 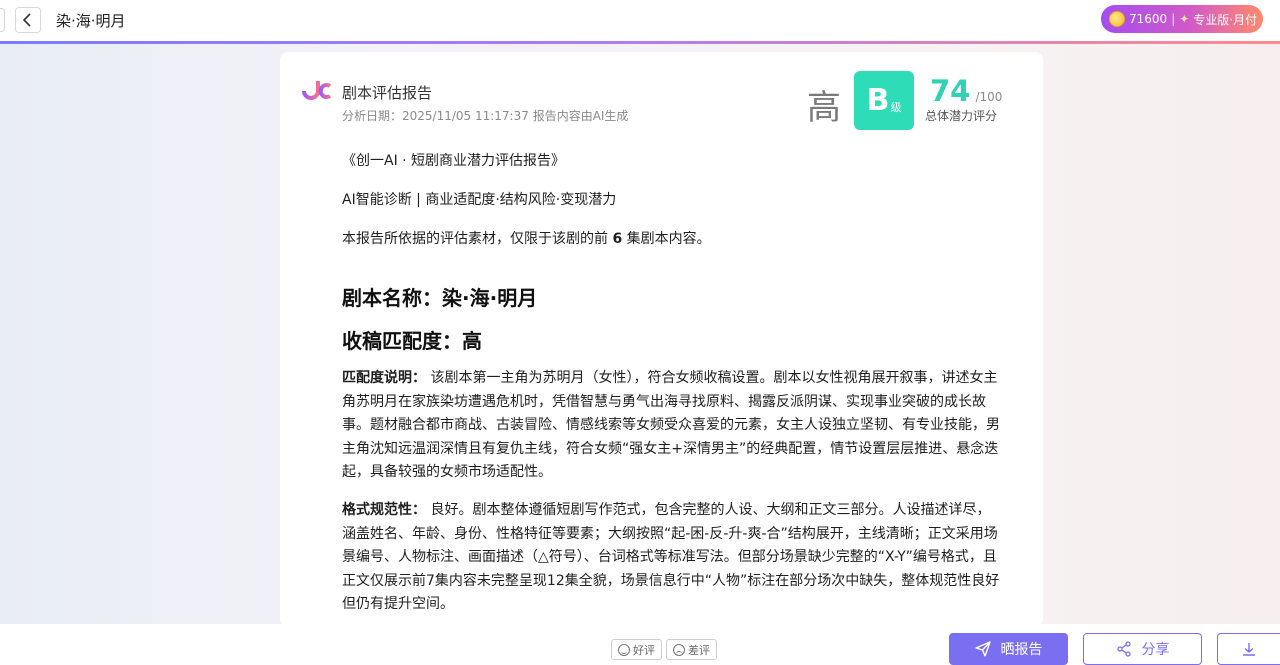 I want to click on plan-label: 专业版·月付, so click(x=1225, y=19).